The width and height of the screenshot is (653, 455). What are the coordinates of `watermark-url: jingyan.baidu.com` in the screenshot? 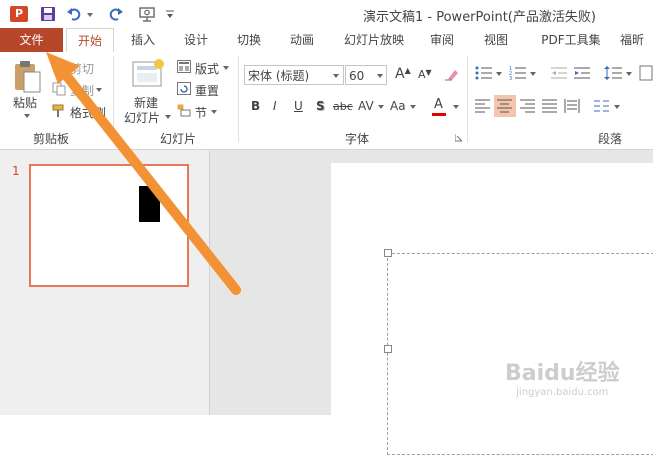 It's located at (562, 392).